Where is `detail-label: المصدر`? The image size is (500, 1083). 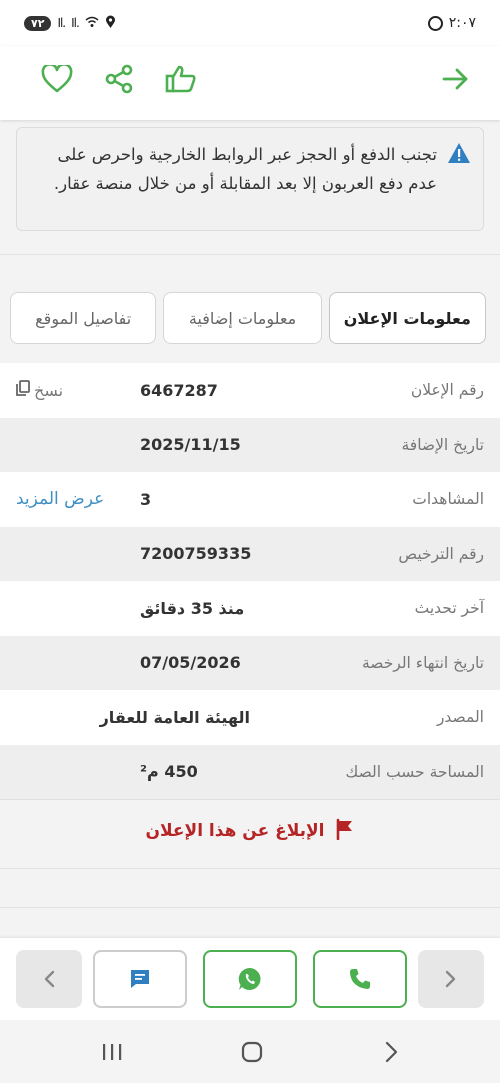
detail-label: المصدر is located at coordinates (460, 717).